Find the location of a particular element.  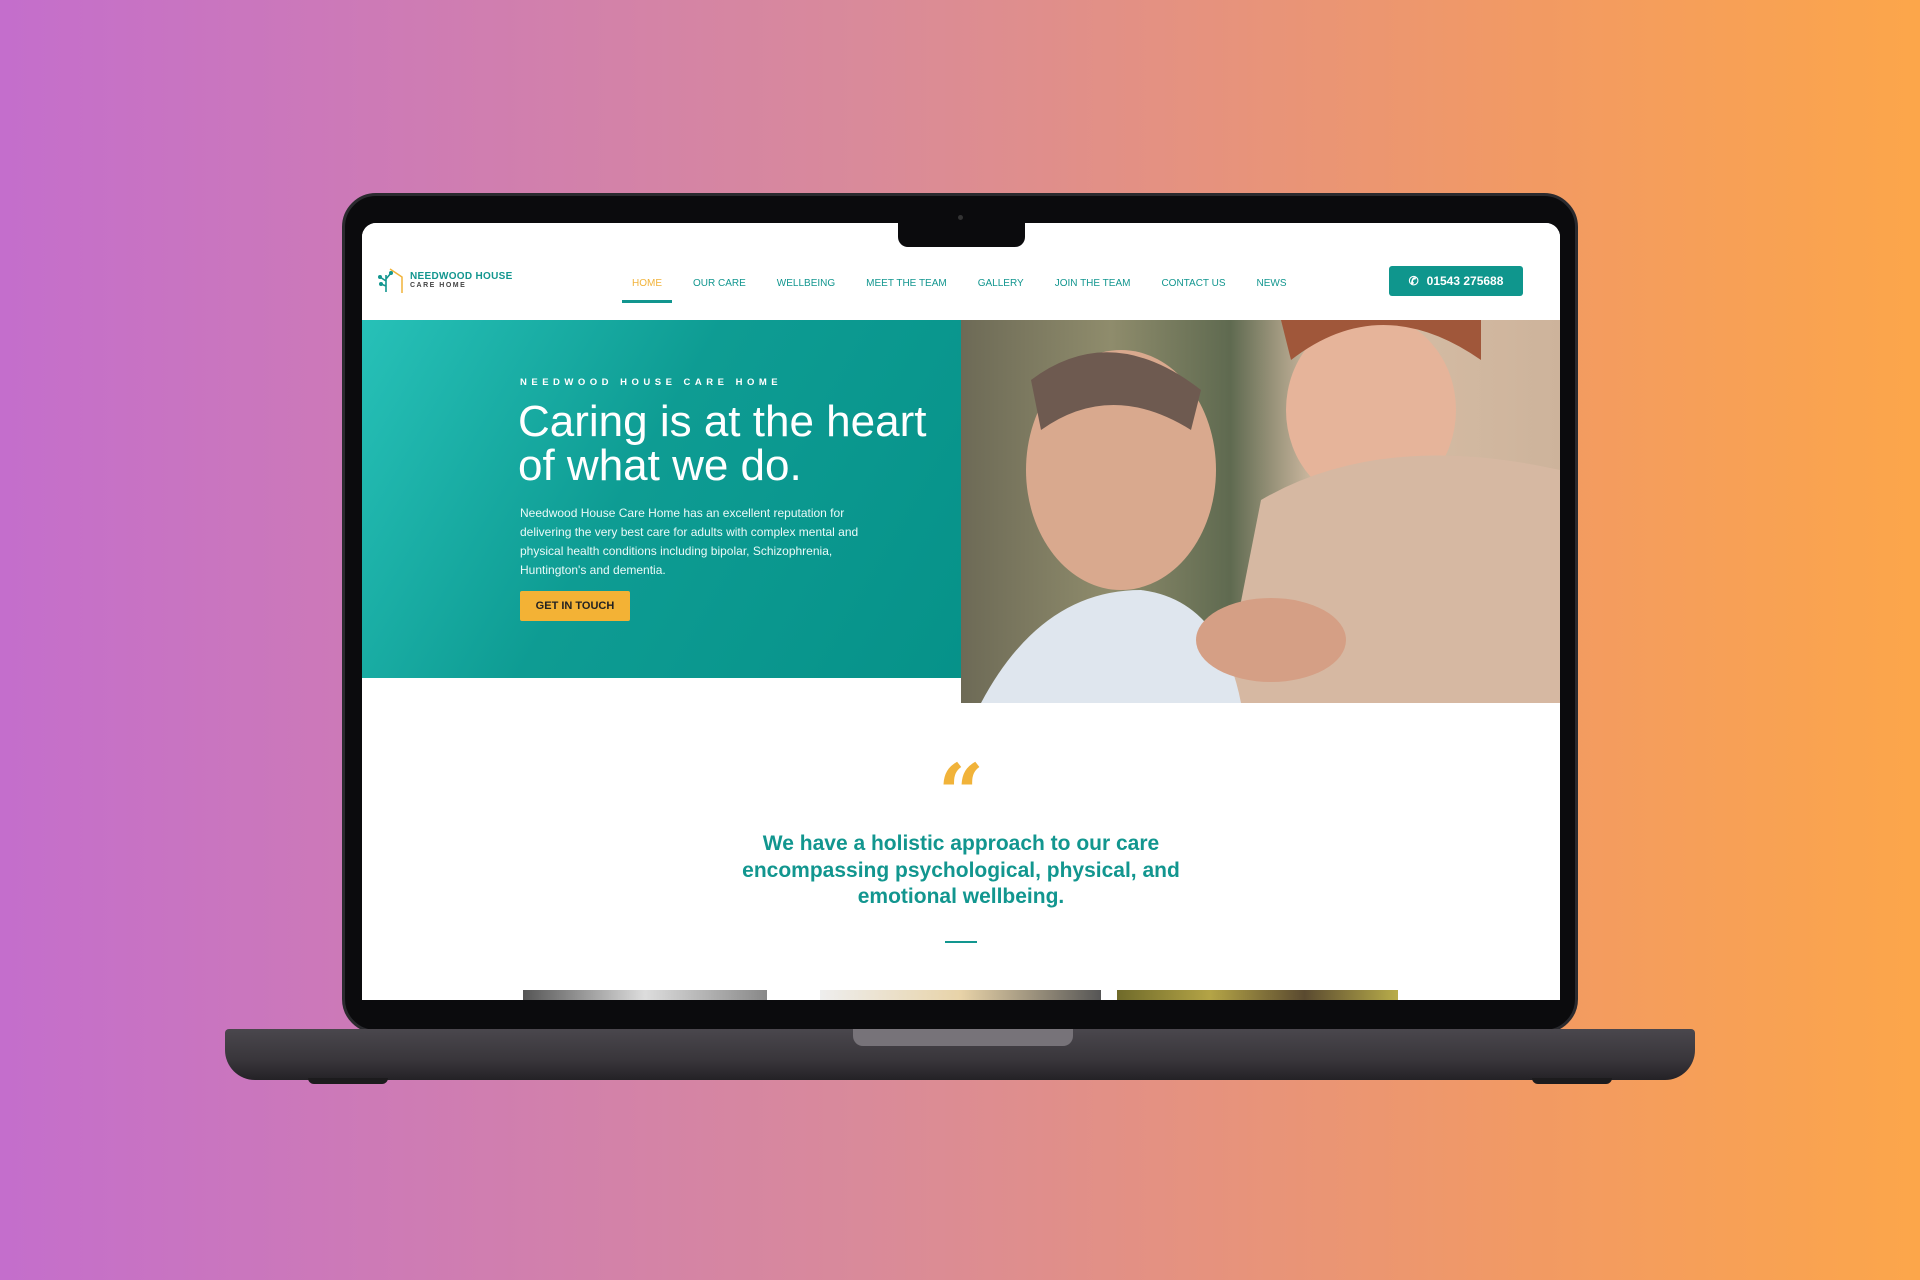

laptop-hinge-groove is located at coordinates (963, 1037).